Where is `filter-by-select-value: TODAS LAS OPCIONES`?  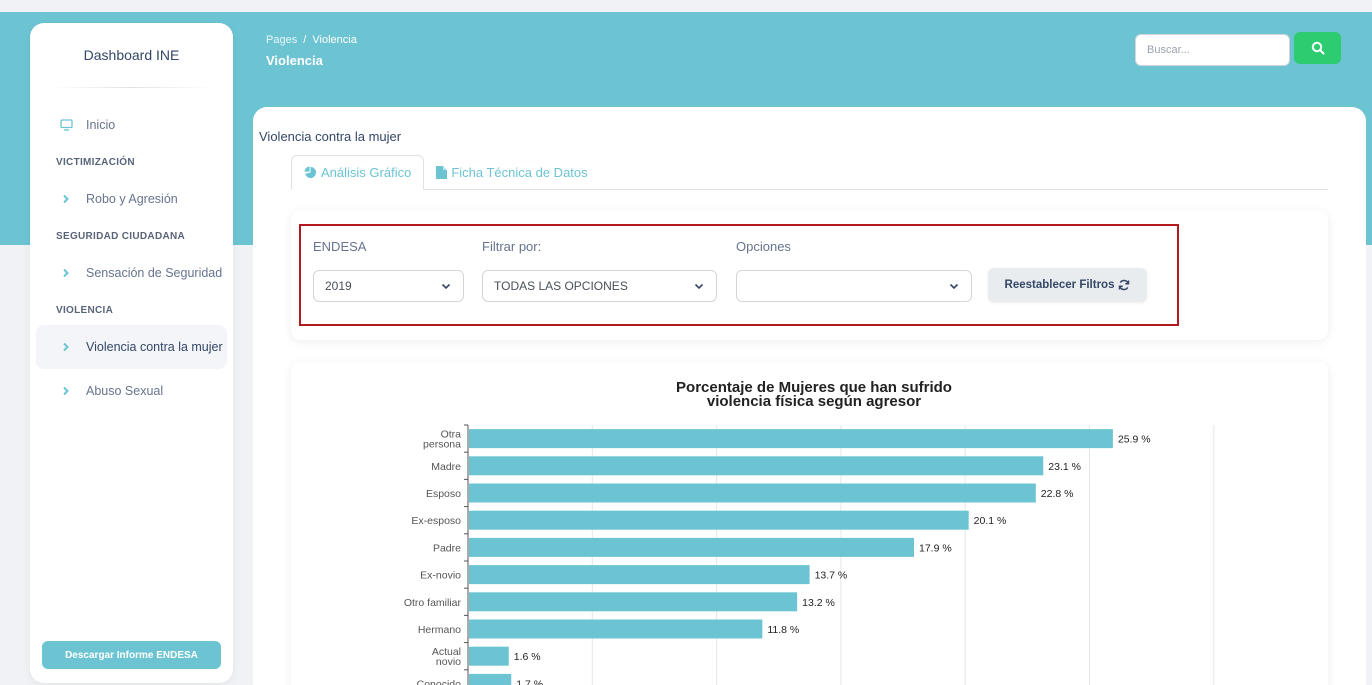
filter-by-select-value: TODAS LAS OPCIONES is located at coordinates (561, 286).